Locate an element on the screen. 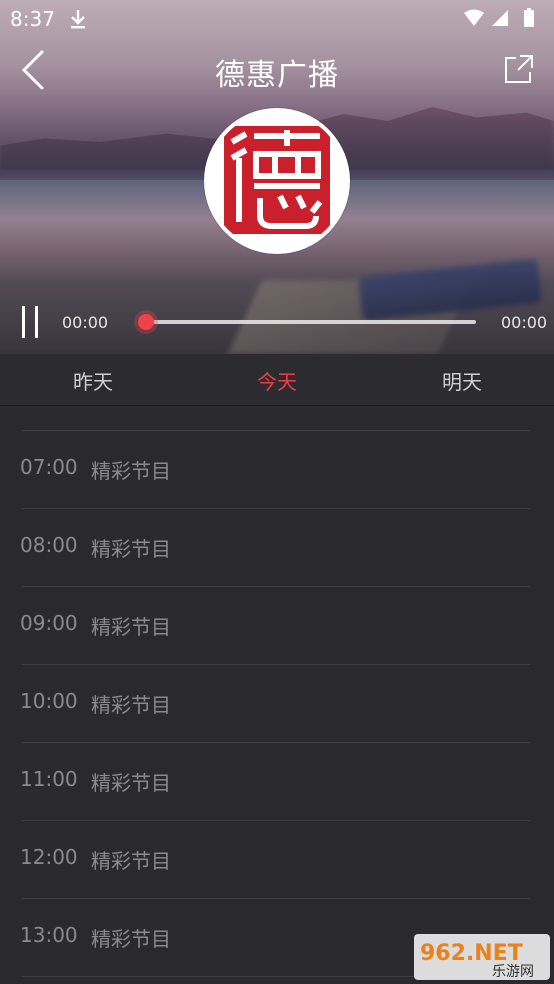 The image size is (554, 984). watermark-sub: 乐游网 is located at coordinates (513, 972).